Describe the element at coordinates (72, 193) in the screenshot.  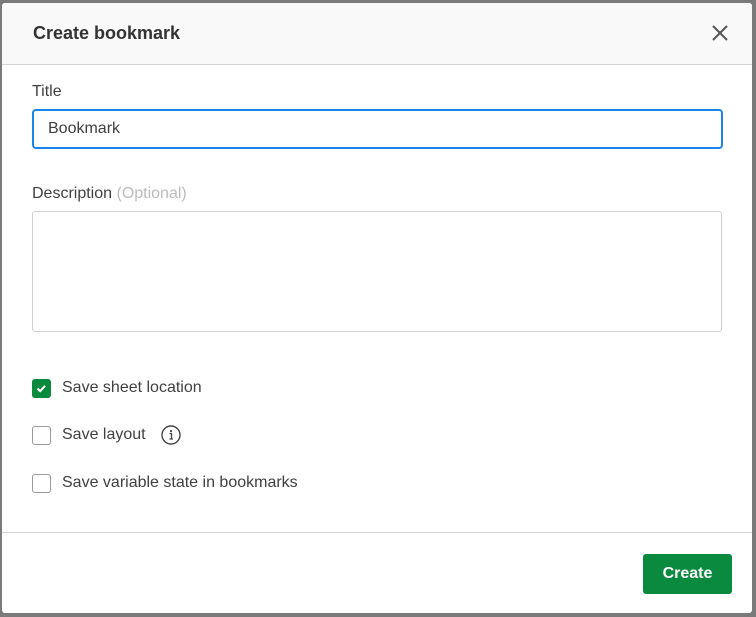
I see `description-label-text: Description` at that location.